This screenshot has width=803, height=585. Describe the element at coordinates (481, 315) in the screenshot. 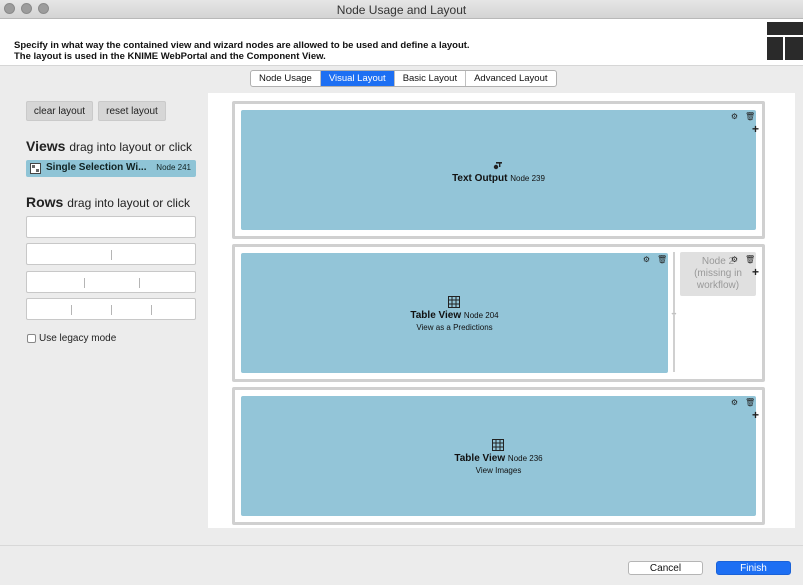

I see `cell-node: Node 204` at that location.